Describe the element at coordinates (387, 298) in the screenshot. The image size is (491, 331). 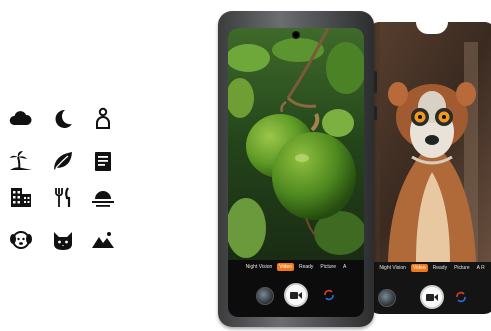
I see `rear-gallery-thumbnail` at that location.